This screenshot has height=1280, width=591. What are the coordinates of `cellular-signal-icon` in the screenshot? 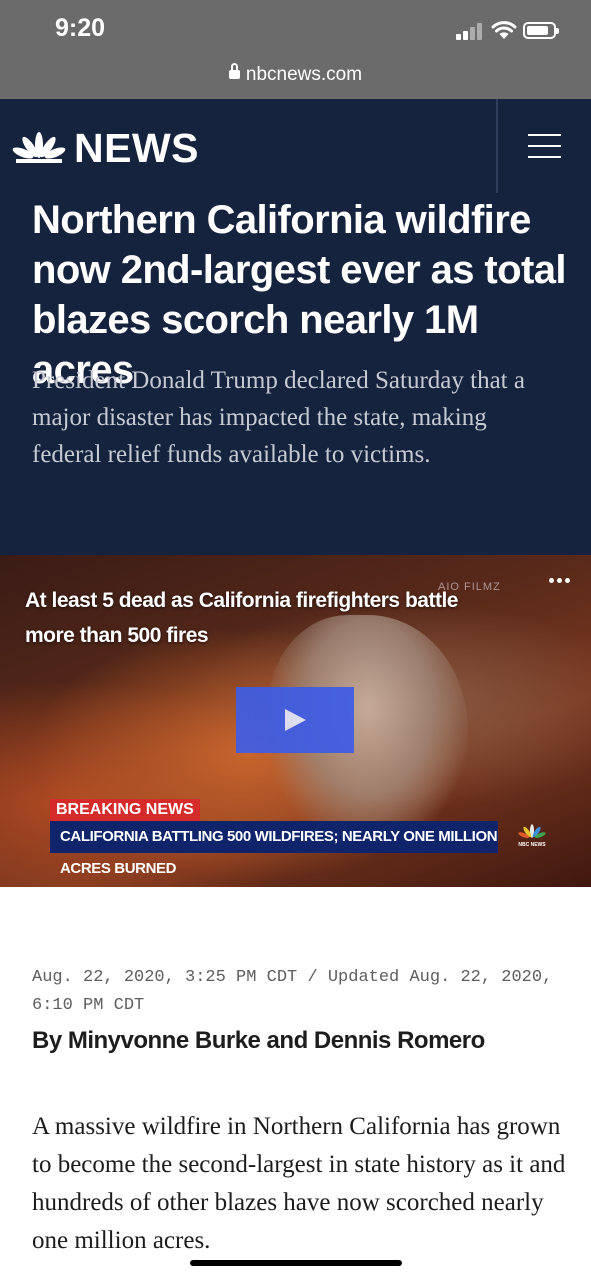 It's located at (470, 31).